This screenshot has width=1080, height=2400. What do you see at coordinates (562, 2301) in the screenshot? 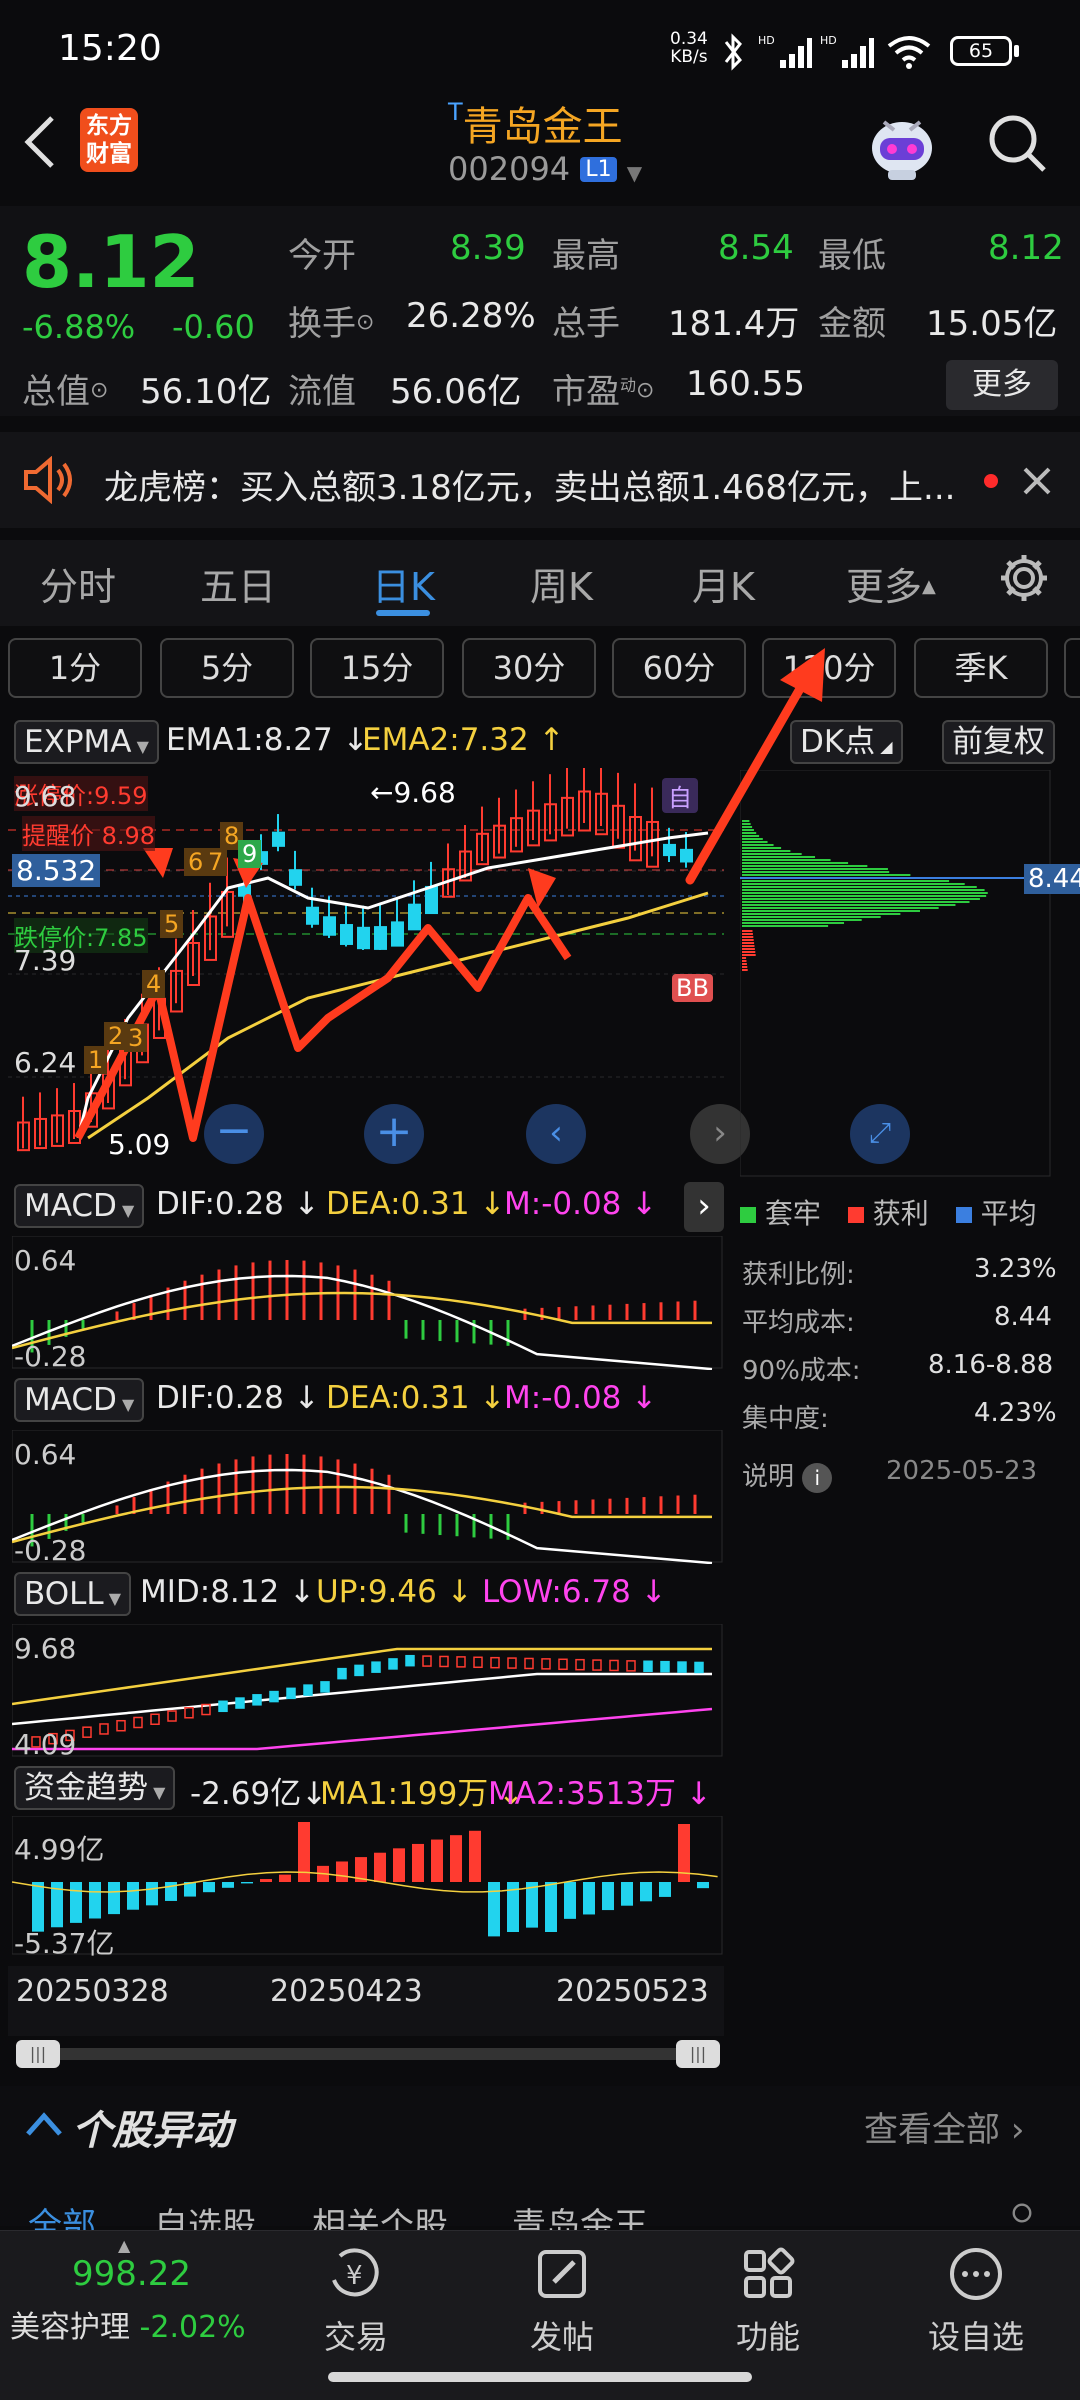
I see `nav-post: 发帖` at bounding box center [562, 2301].